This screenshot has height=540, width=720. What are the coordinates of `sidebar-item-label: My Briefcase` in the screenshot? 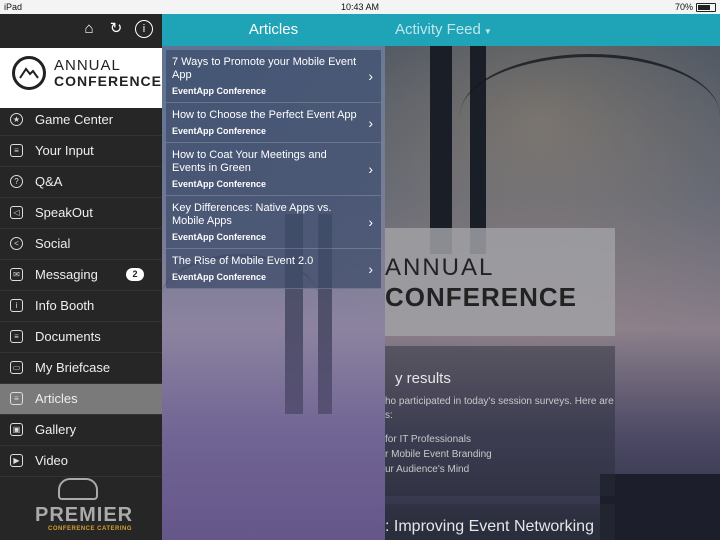 It's located at (73, 367).